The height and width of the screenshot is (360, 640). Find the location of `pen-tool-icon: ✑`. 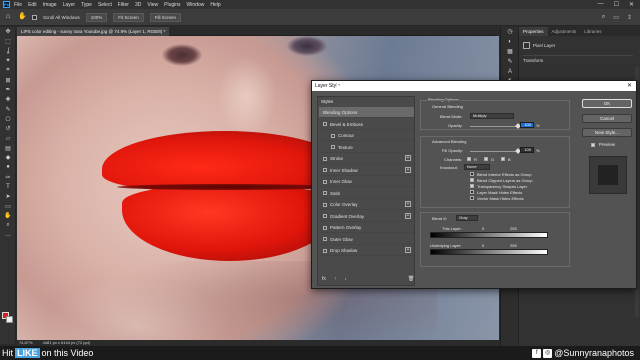

pen-tool-icon: ✑ is located at coordinates (8, 177).